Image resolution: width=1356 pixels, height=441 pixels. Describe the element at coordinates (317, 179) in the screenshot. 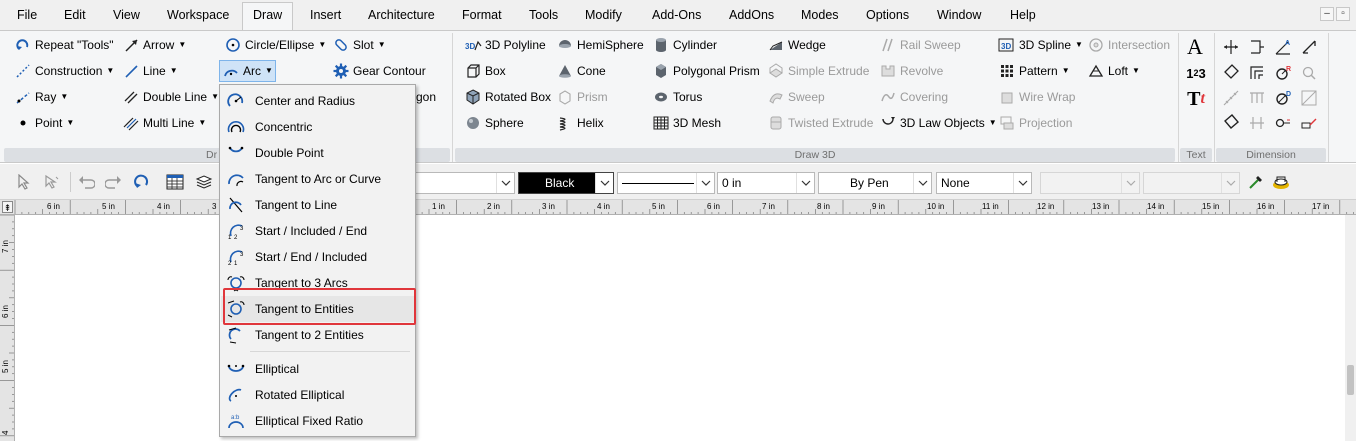

I see `arc-menu-tangent-arc-curve: Tangent to Arc or Curve` at that location.